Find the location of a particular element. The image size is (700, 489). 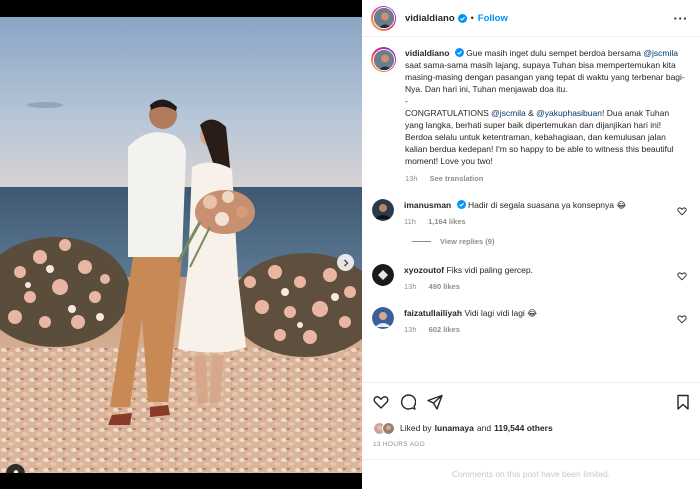

caption-avatar is located at coordinates (383, 59).